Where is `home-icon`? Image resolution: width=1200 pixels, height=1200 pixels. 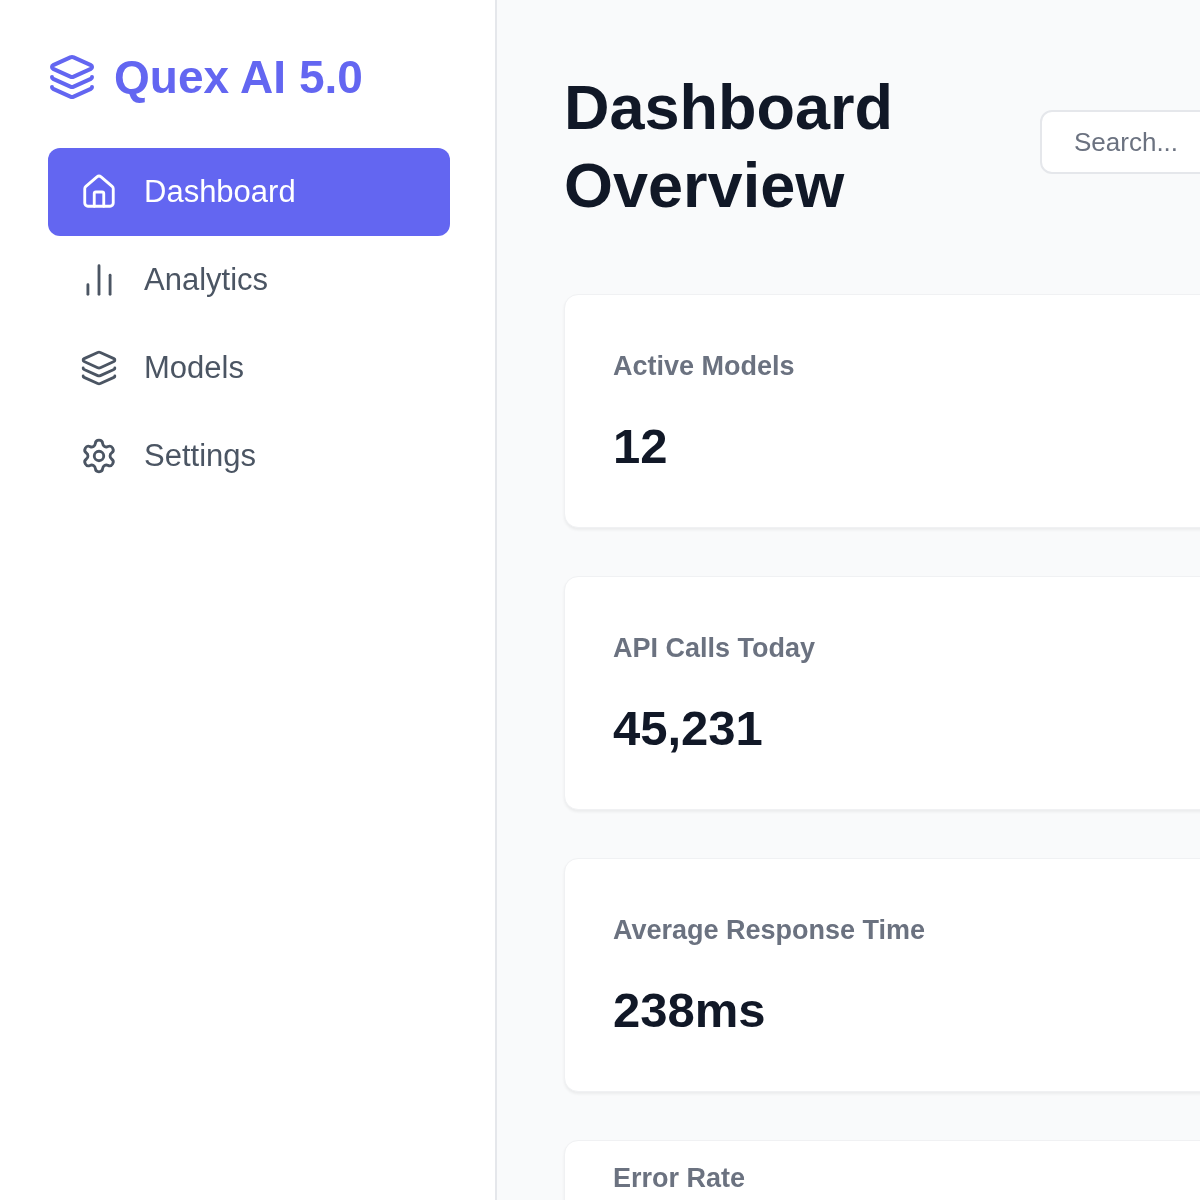 home-icon is located at coordinates (99, 192).